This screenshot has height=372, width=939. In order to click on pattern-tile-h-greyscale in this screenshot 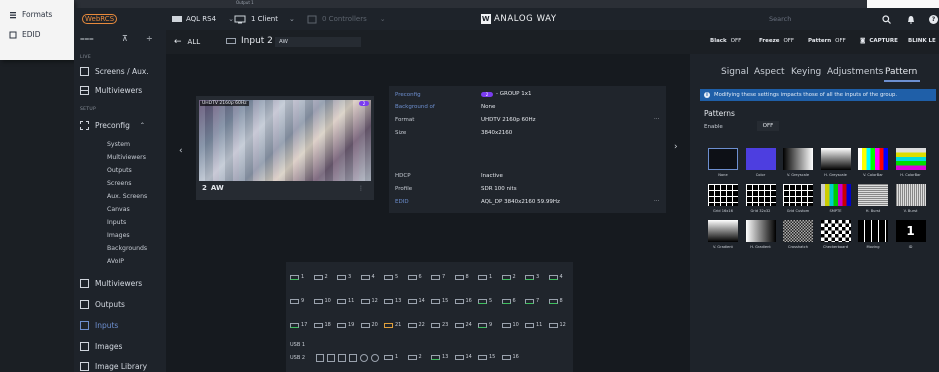, I will do `click(835, 159)`.